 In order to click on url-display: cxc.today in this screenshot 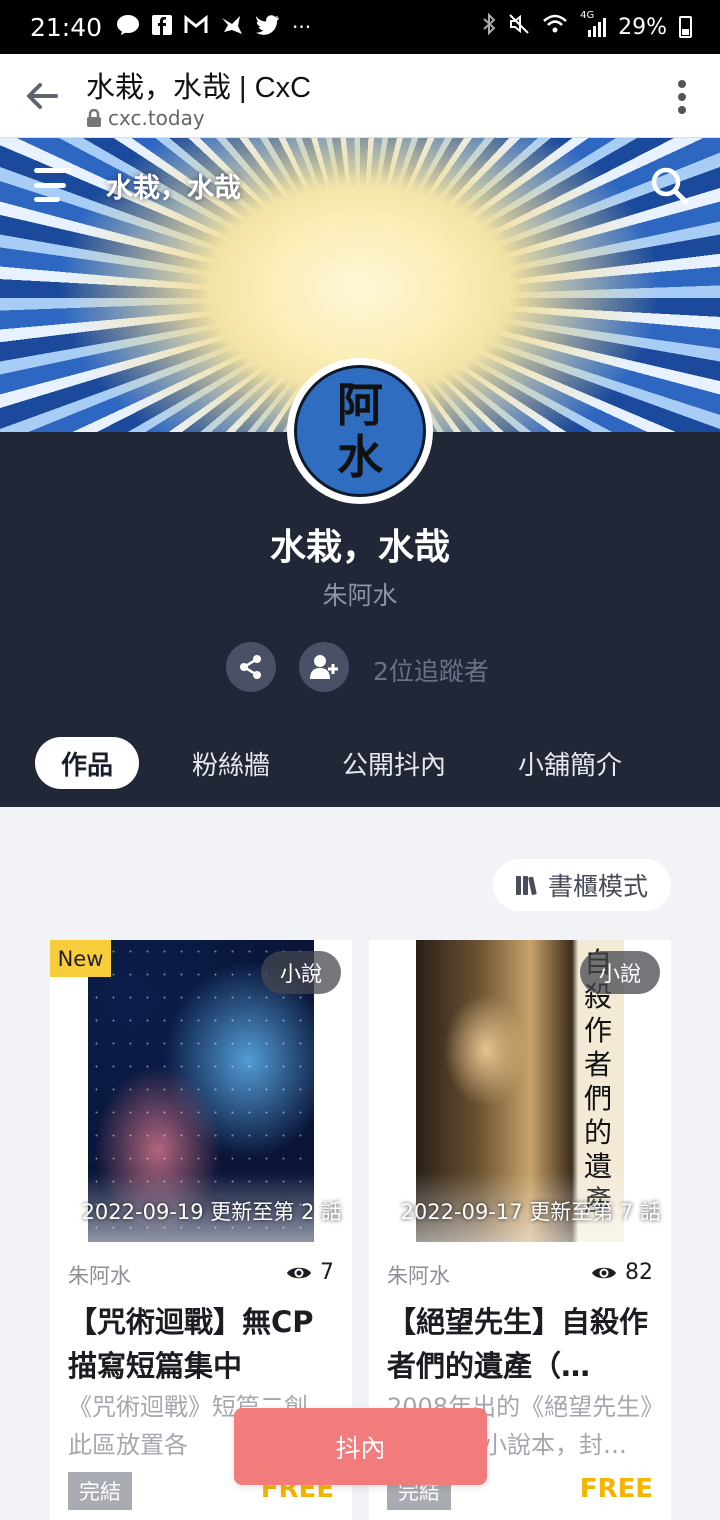, I will do `click(145, 118)`.